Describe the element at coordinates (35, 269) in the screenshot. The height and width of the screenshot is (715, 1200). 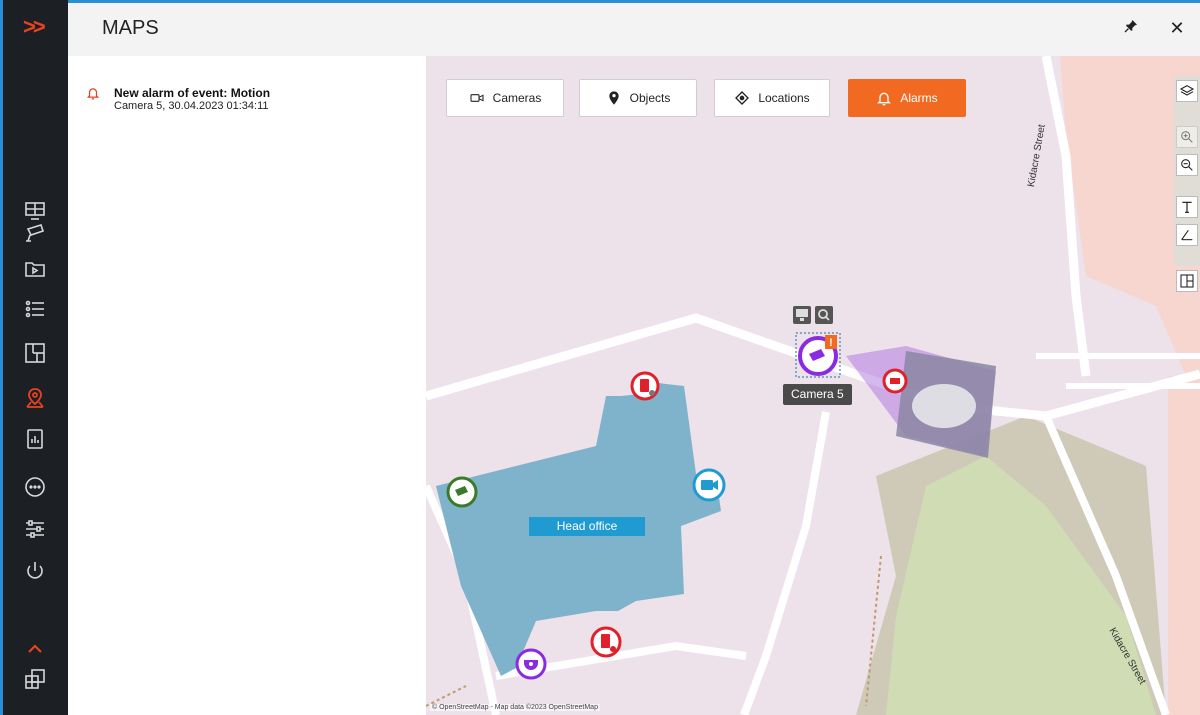
I see `archive-play-icon` at that location.